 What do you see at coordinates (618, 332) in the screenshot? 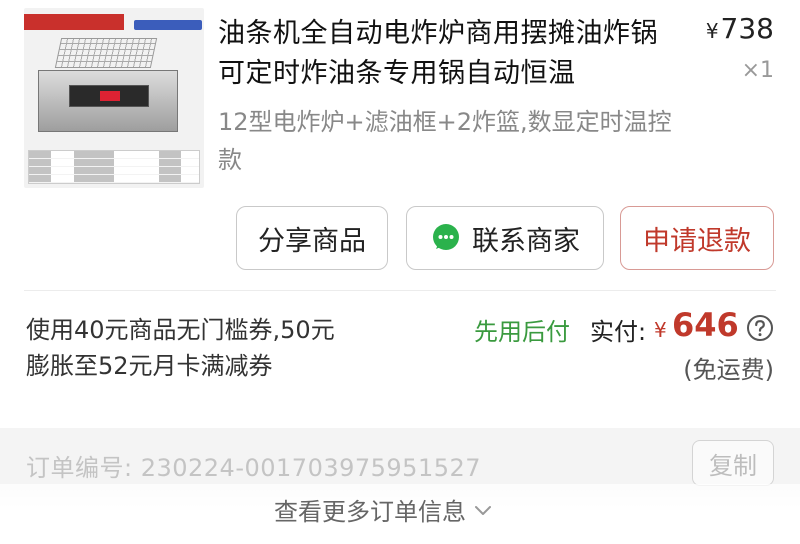
I see `paid-label: 实付:` at bounding box center [618, 332].